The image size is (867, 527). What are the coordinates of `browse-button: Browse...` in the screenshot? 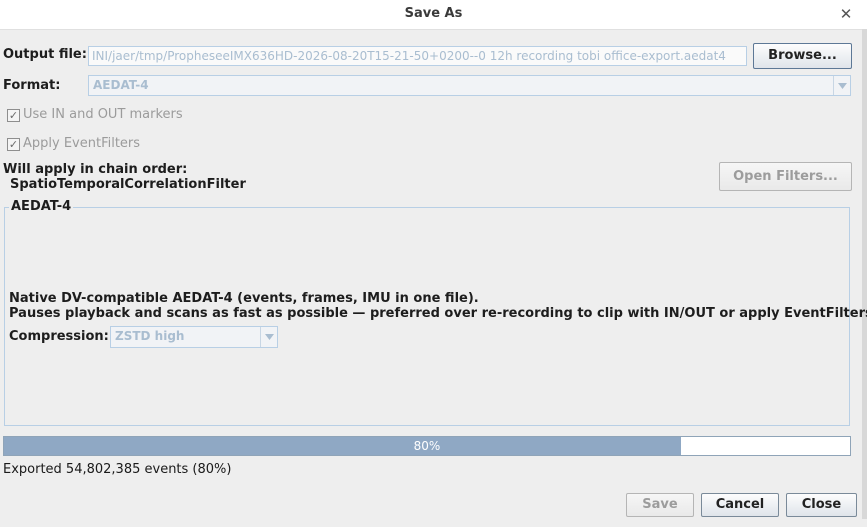 It's located at (802, 56).